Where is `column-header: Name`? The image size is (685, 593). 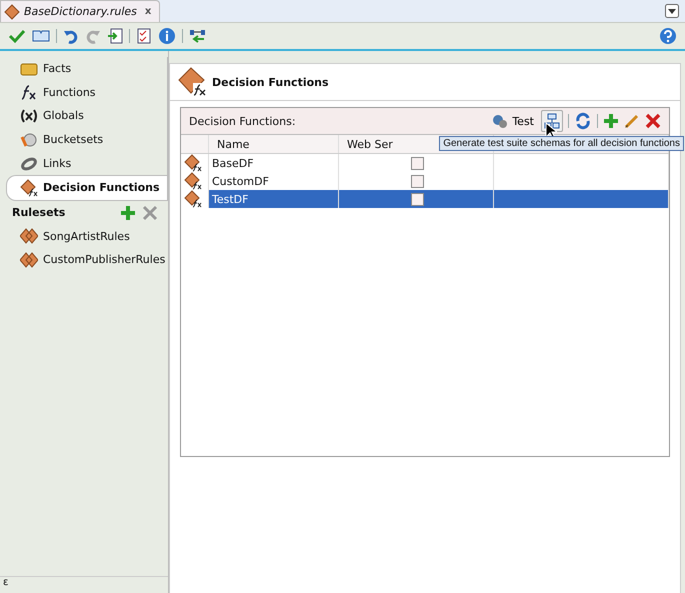 column-header: Name is located at coordinates (274, 144).